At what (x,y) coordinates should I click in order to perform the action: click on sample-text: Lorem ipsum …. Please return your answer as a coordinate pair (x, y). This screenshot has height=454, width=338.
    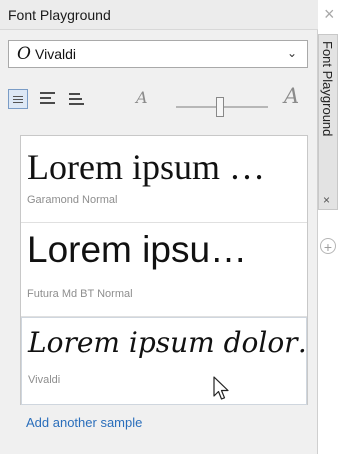
    Looking at the image, I should click on (146, 167).